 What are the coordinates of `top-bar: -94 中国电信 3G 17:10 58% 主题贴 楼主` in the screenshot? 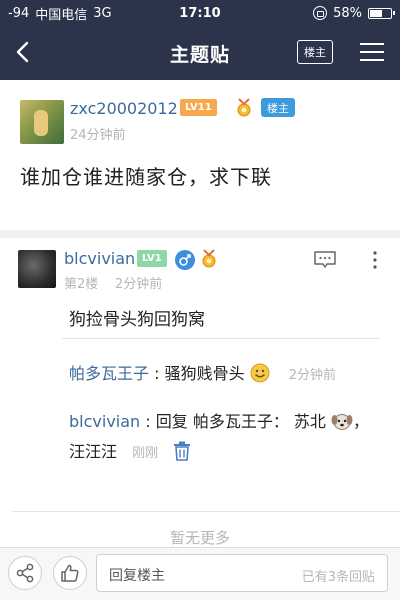 It's located at (200, 40).